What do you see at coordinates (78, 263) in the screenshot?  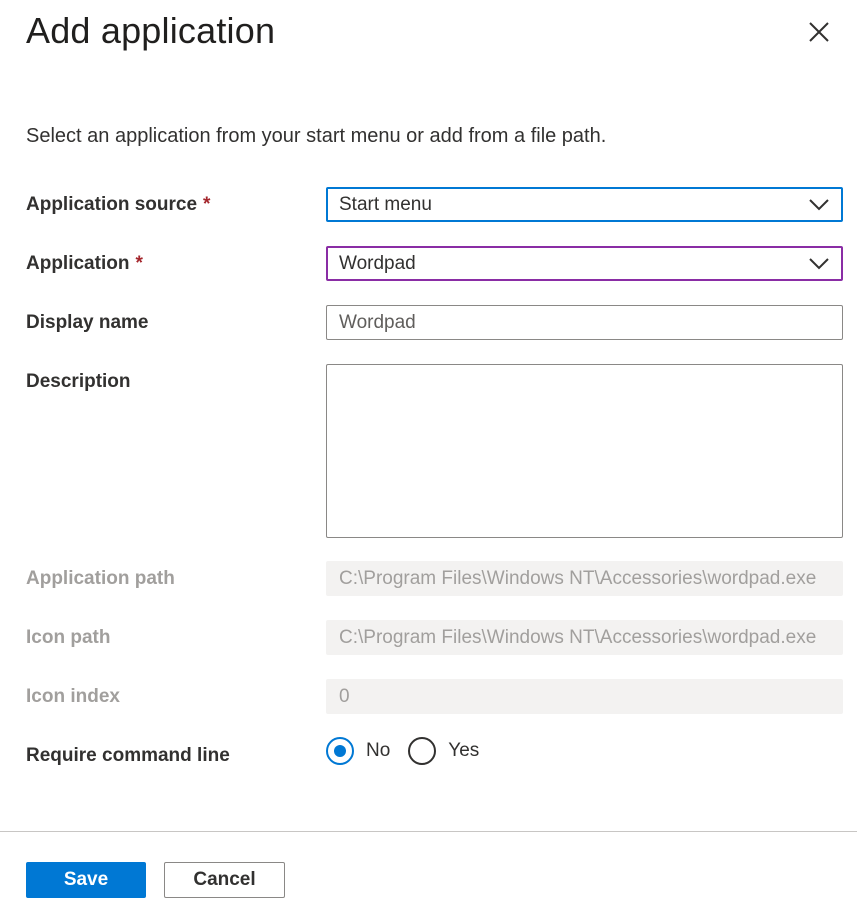 I see `application-label-text: Application` at bounding box center [78, 263].